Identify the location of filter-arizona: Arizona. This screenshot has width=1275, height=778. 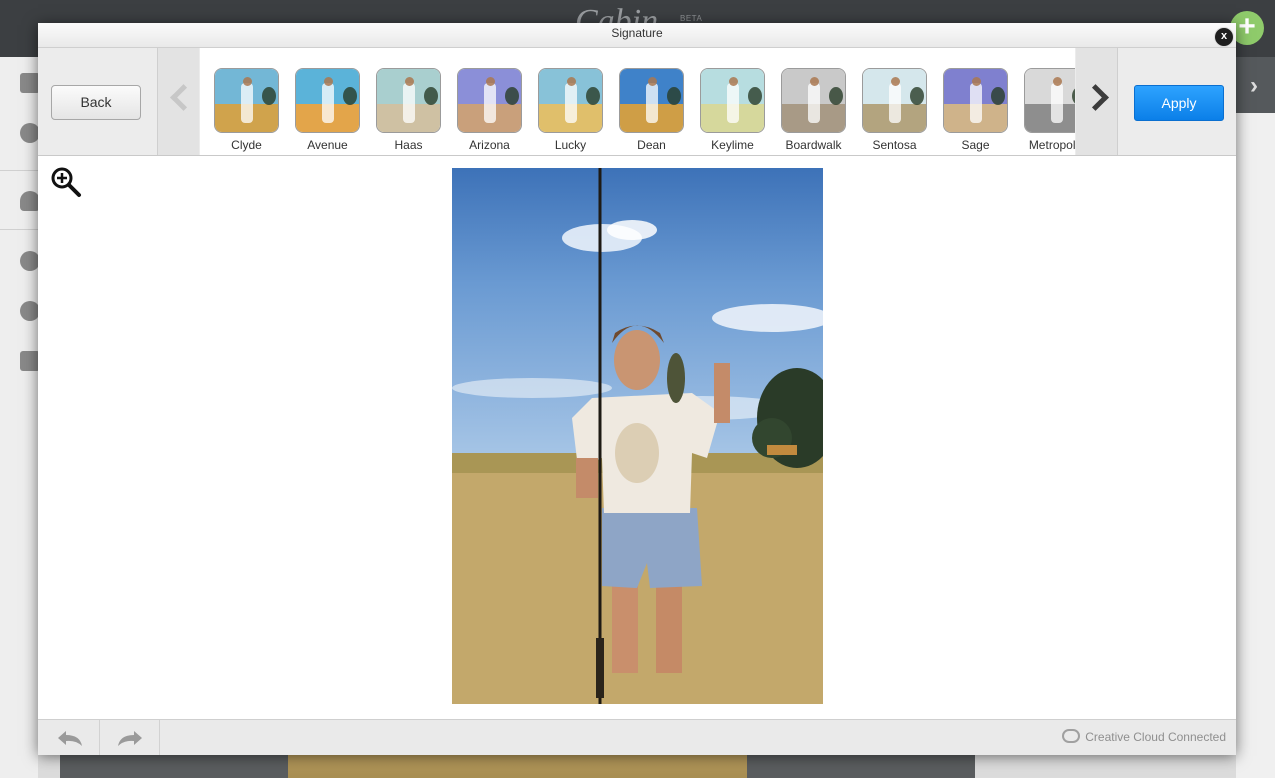
(489, 110).